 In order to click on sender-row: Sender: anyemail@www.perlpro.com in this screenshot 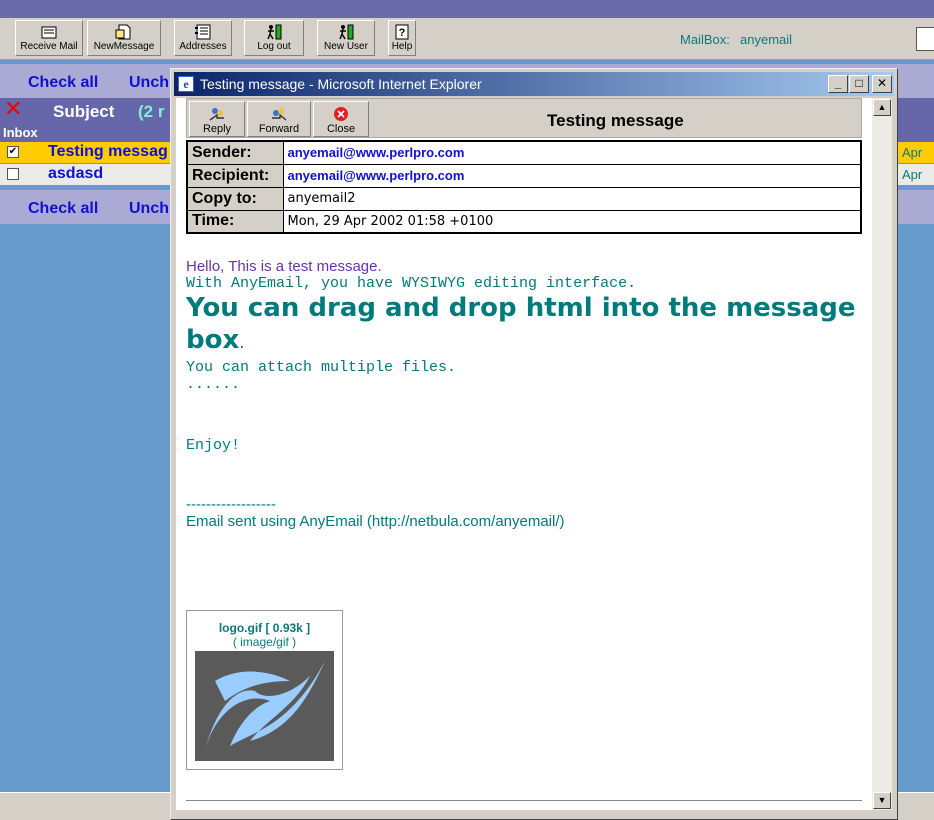, I will do `click(524, 152)`.